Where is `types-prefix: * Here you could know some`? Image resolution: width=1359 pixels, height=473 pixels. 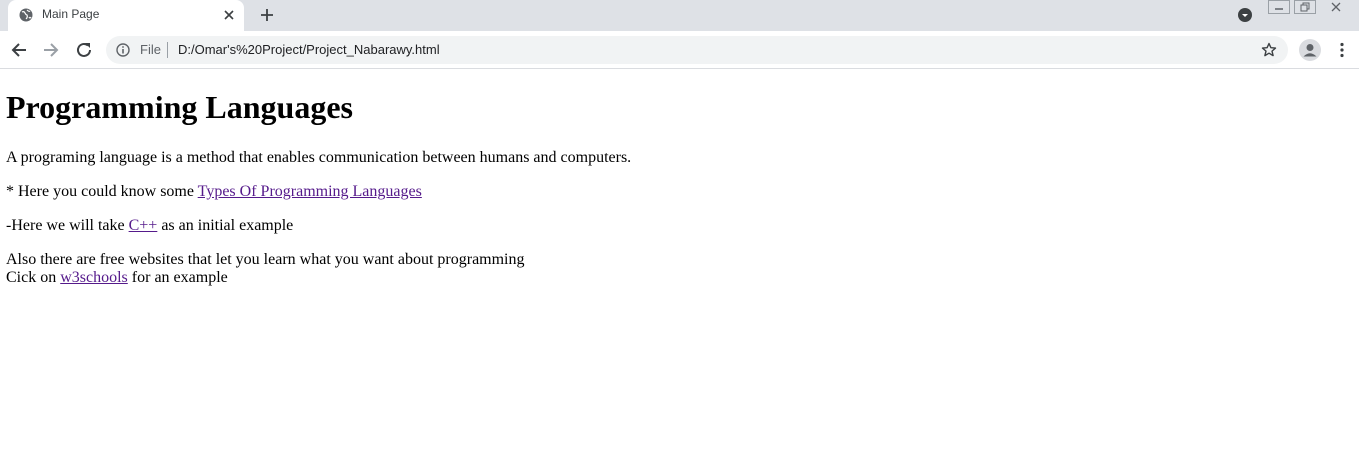 types-prefix: * Here you could know some is located at coordinates (102, 191).